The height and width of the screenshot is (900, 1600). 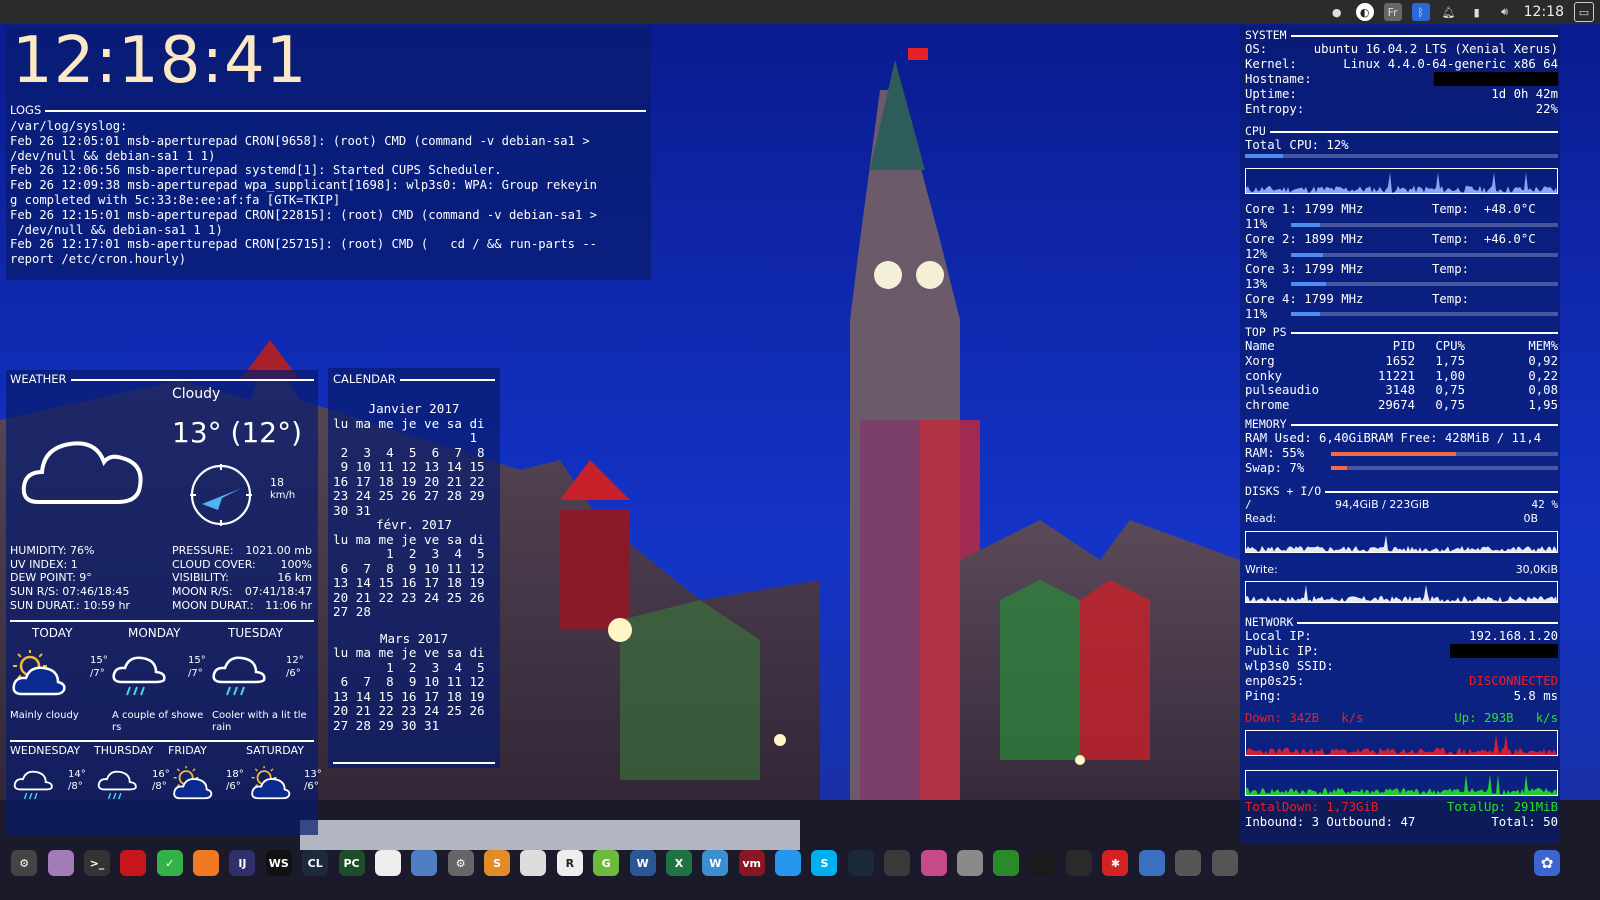 What do you see at coordinates (1401, 807) in the screenshot?
I see `totals-row: TotalDown: 1,73GiB TotalUp: 291MiB` at bounding box center [1401, 807].